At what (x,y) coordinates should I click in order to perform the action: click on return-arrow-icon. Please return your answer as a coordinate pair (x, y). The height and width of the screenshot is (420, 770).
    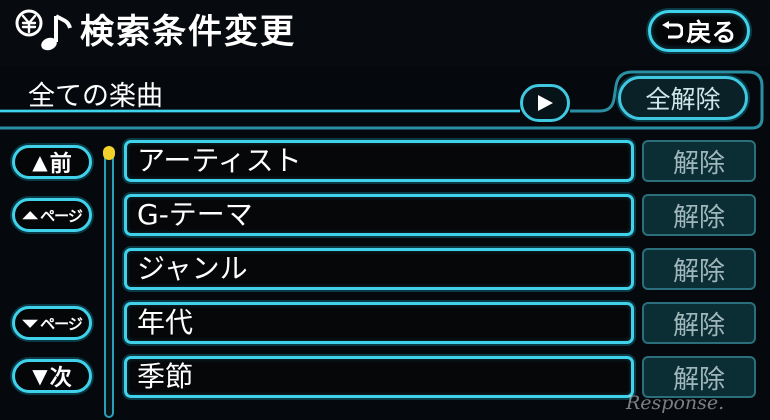
    Looking at the image, I should click on (673, 30).